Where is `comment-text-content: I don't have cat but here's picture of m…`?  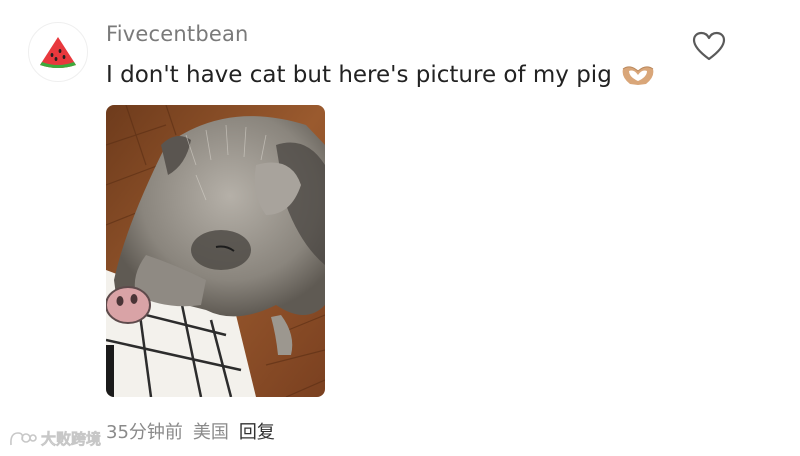
comment-text-content: I don't have cat but here's picture of m… is located at coordinates (359, 75).